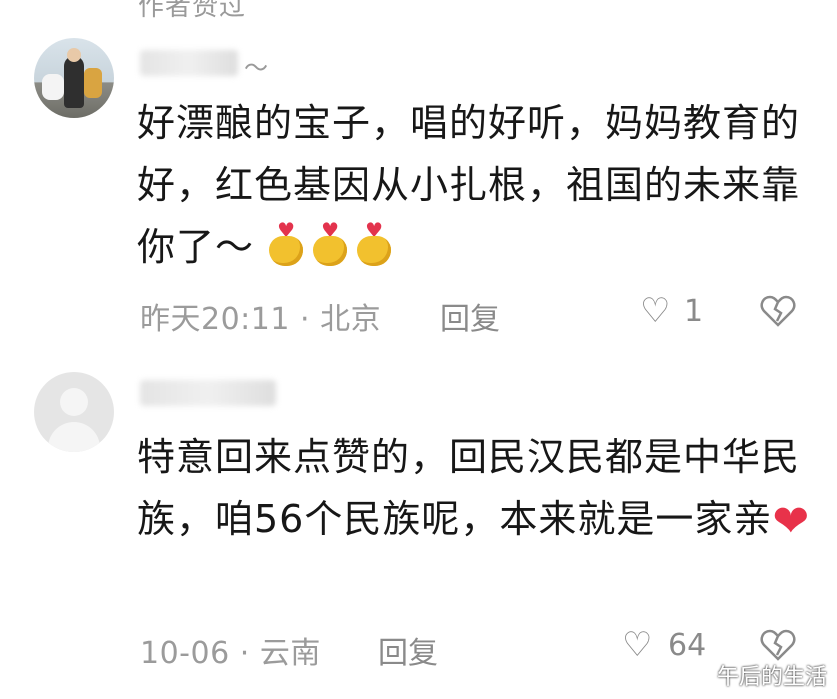  Describe the element at coordinates (687, 645) in the screenshot. I see `like-count: 64` at that location.